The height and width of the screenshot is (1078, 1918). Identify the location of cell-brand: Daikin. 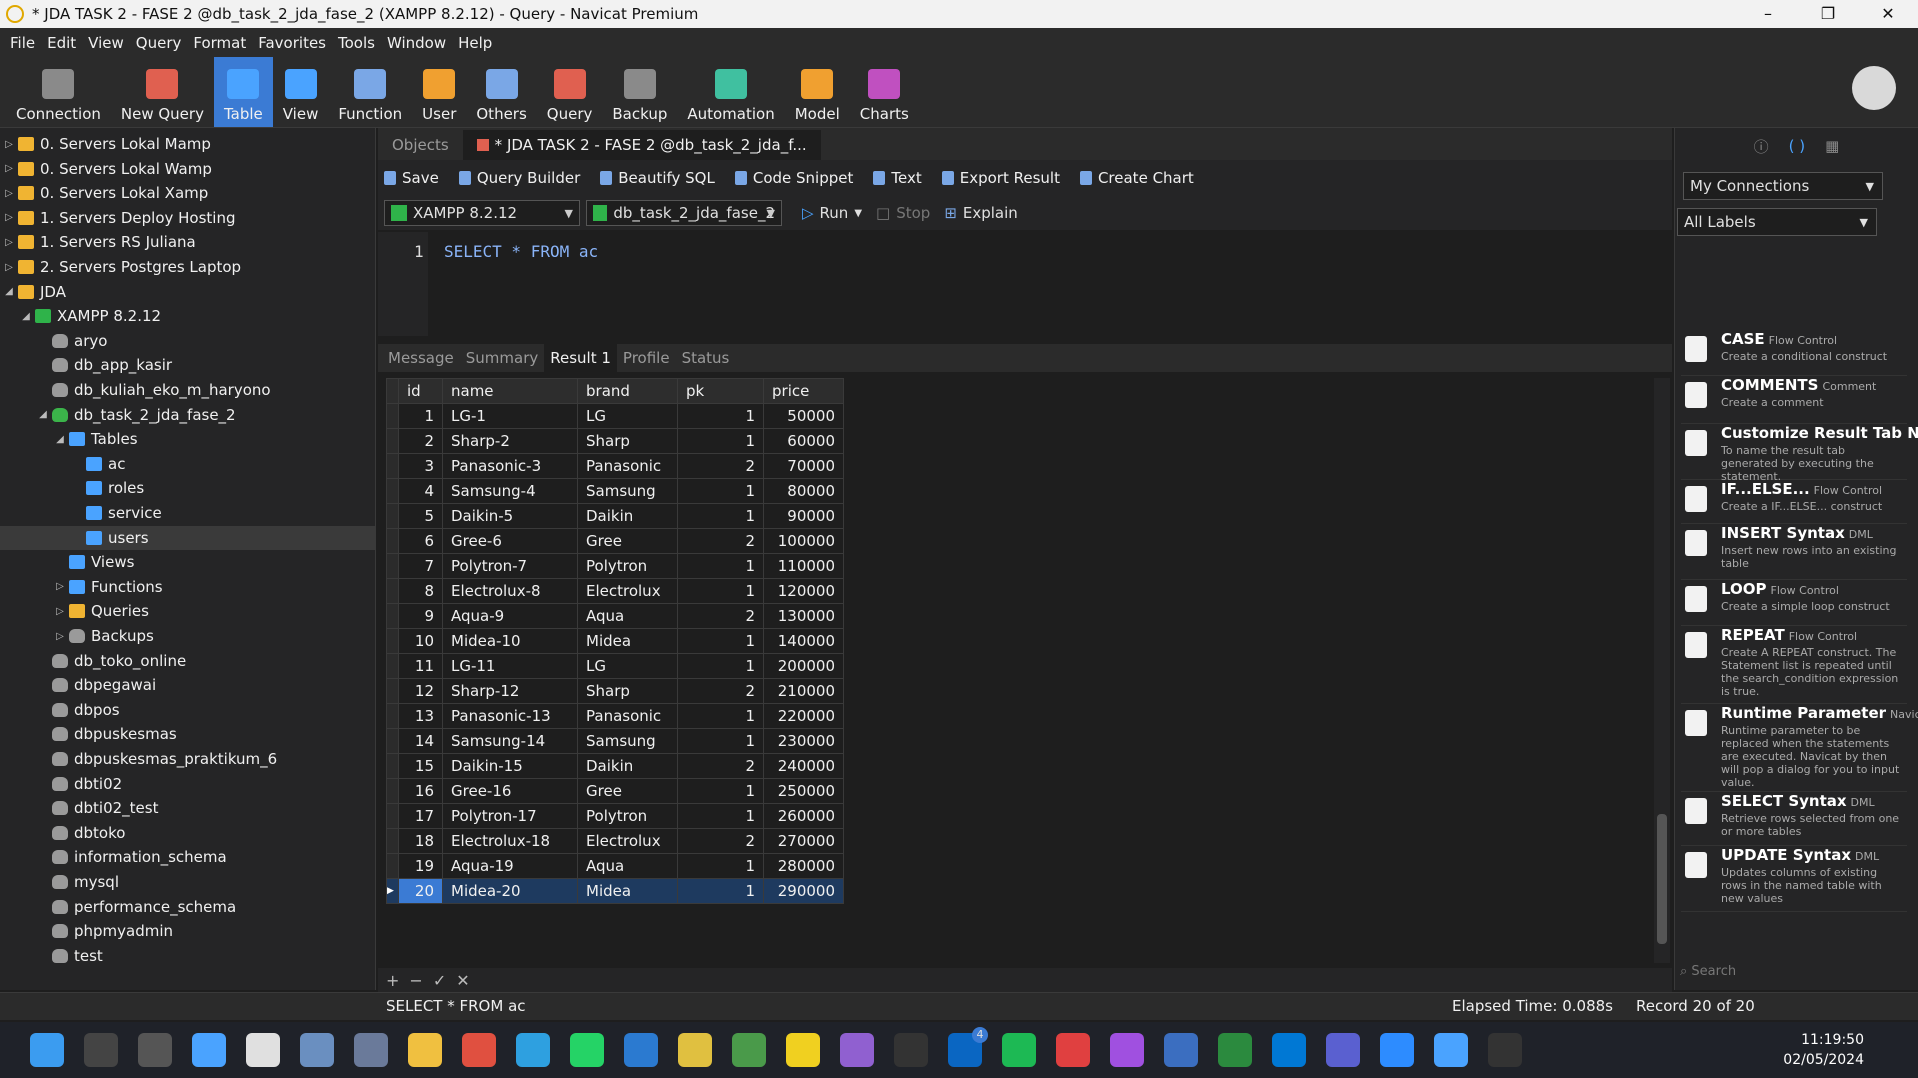
(627, 766).